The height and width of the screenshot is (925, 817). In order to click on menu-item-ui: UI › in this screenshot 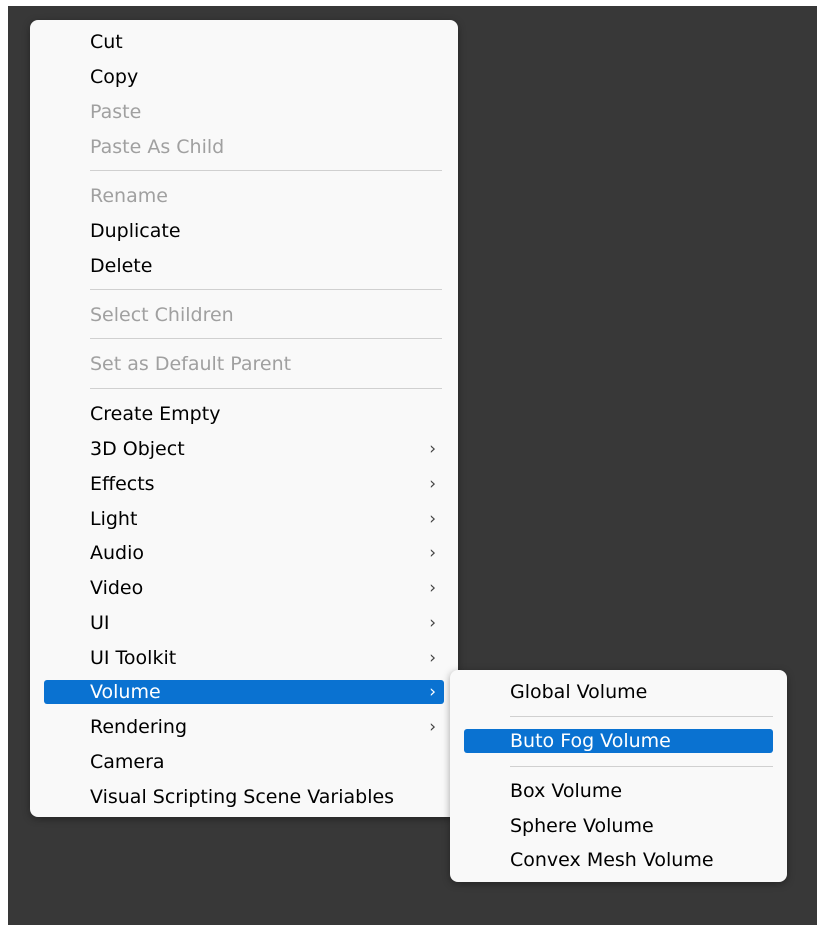, I will do `click(244, 623)`.